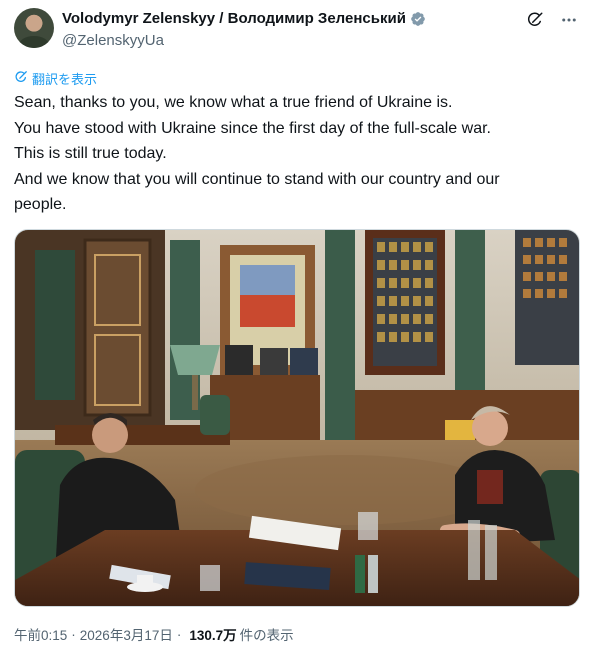 This screenshot has width=593, height=647. I want to click on tweet-line: This is still true today., so click(90, 153).